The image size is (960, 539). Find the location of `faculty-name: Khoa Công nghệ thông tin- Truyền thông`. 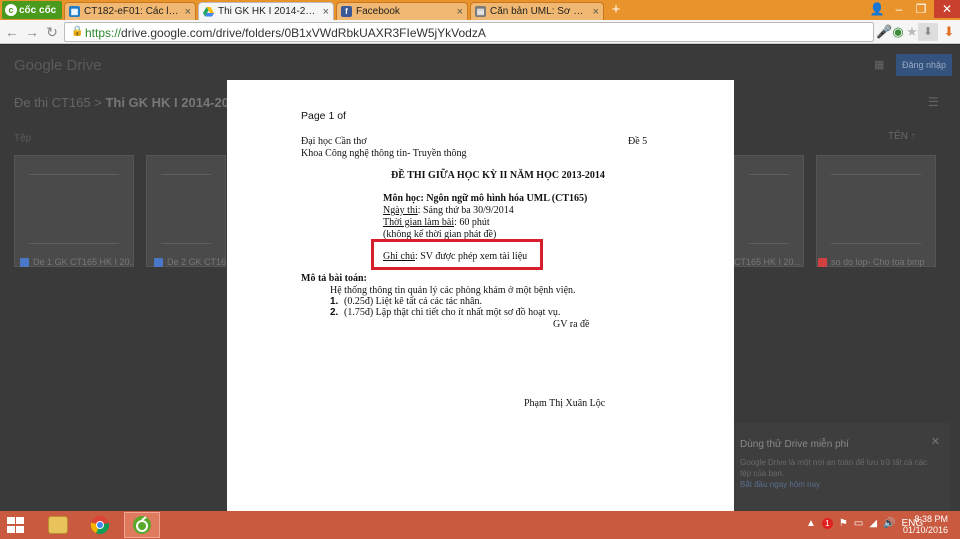

faculty-name: Khoa Công nghệ thông tin- Truyền thông is located at coordinates (384, 153).